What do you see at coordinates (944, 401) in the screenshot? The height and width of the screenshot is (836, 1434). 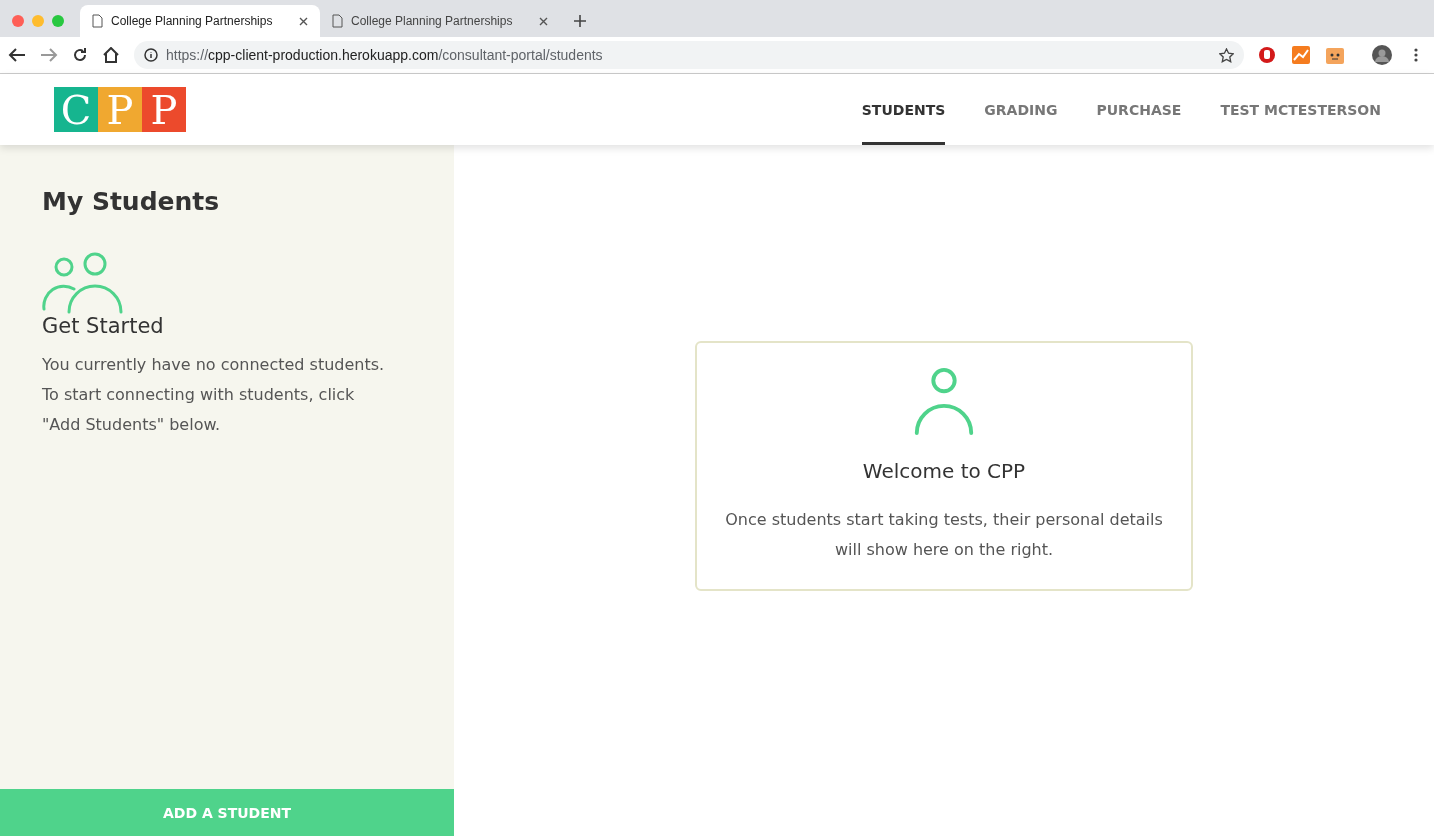 I see `person-icon` at bounding box center [944, 401].